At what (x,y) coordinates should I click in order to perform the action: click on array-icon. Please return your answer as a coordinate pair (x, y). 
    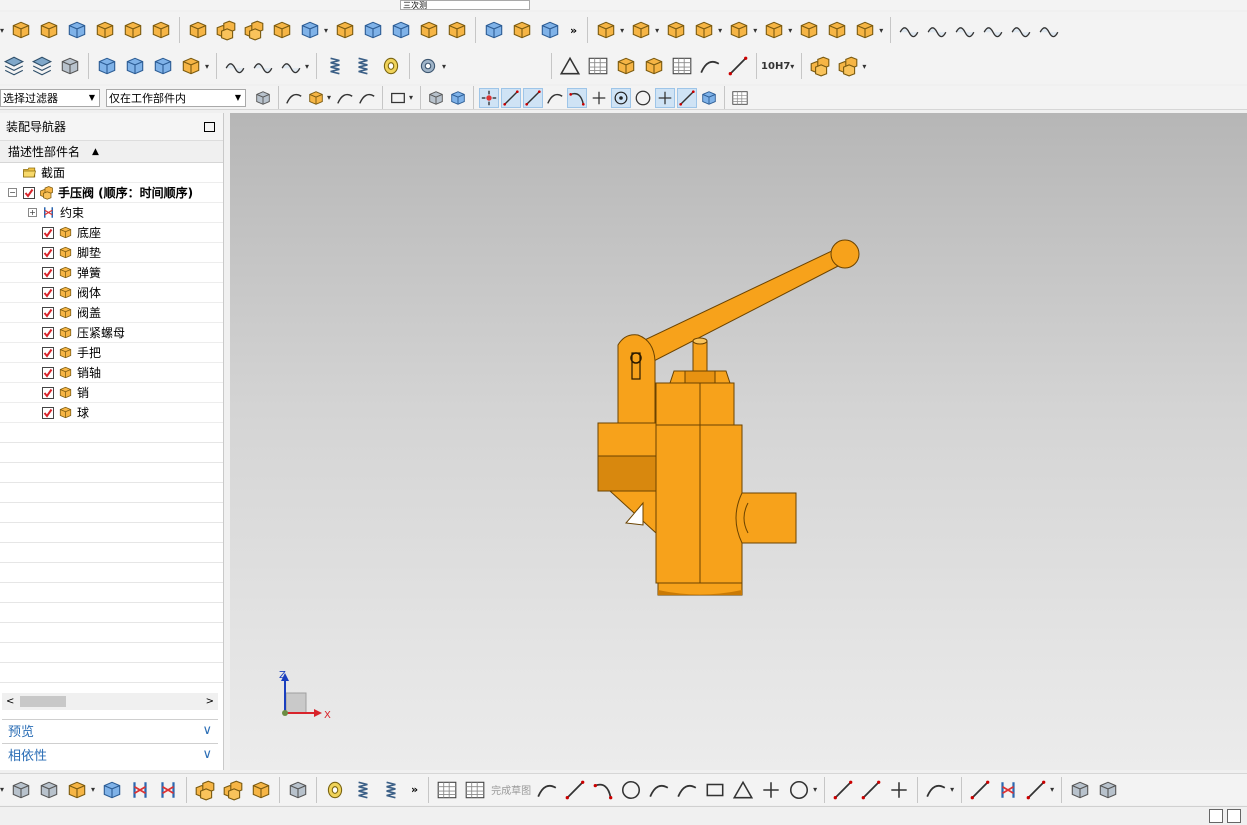
    Looking at the image, I should click on (226, 30).